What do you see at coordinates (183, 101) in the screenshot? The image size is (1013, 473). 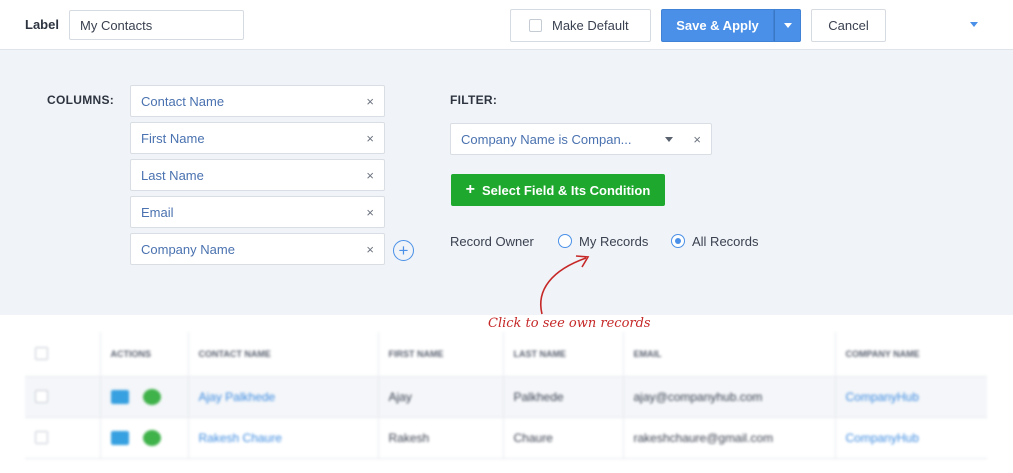 I see `column-chip-label: Contact Name` at bounding box center [183, 101].